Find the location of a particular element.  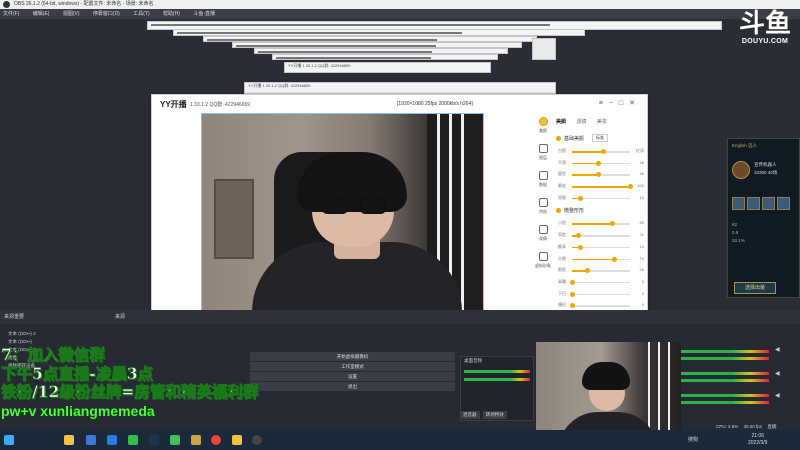

menu-edit: 编辑(E) is located at coordinates (41, 14).